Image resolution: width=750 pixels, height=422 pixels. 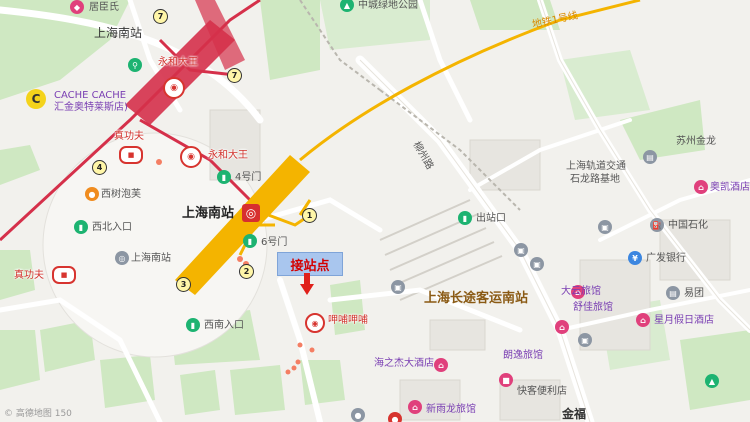 I want to click on cache-cache-icon: C, so click(x=36, y=99).